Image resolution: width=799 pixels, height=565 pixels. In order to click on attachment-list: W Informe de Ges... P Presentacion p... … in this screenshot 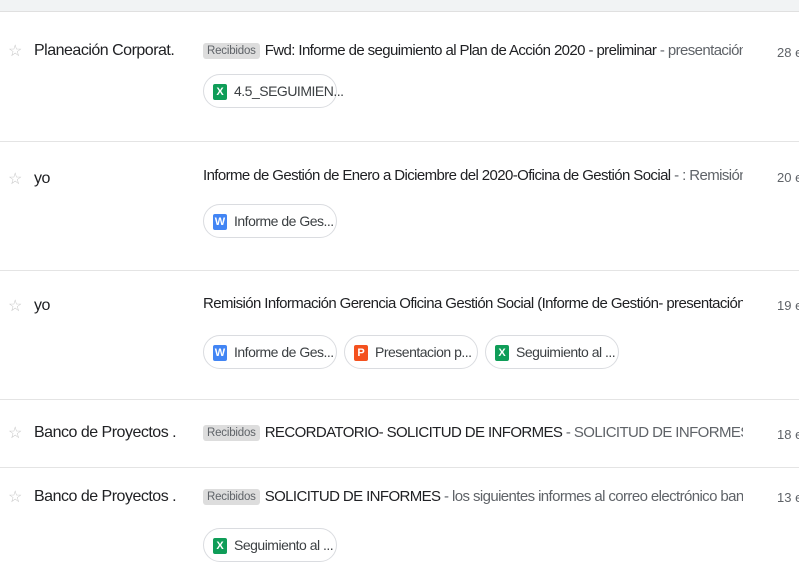, I will do `click(414, 352)`.